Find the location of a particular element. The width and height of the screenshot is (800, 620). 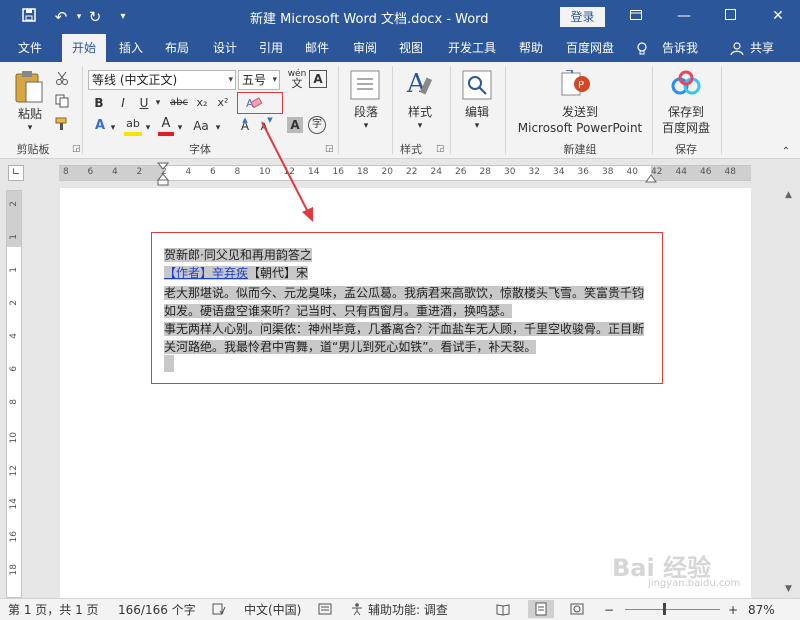

vertical-scrollbar: ▲ ▼ is located at coordinates (790, 393).